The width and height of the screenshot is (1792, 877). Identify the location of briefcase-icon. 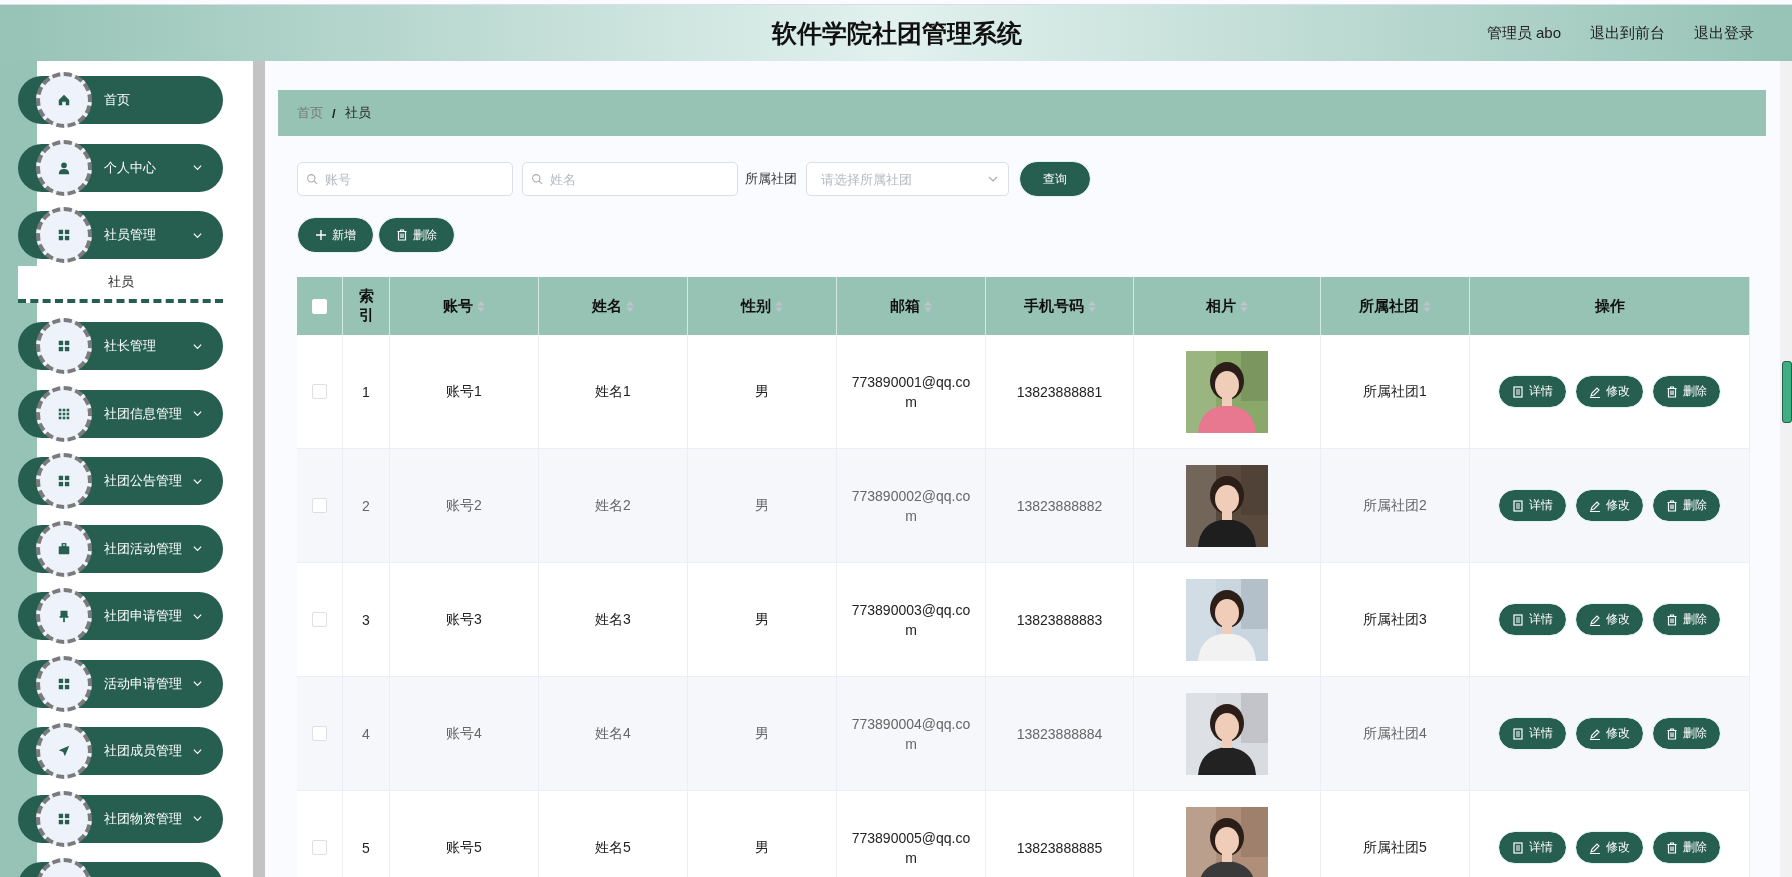
(64, 548).